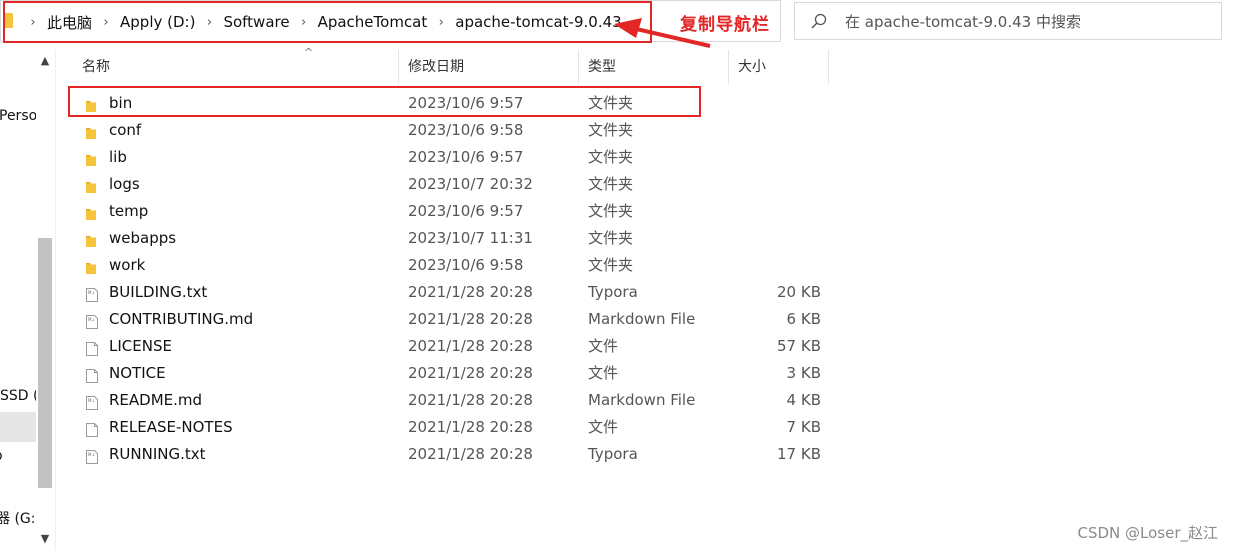  I want to click on file-row: temp 2023/10/6 9:57 文件夹, so click(457, 211).